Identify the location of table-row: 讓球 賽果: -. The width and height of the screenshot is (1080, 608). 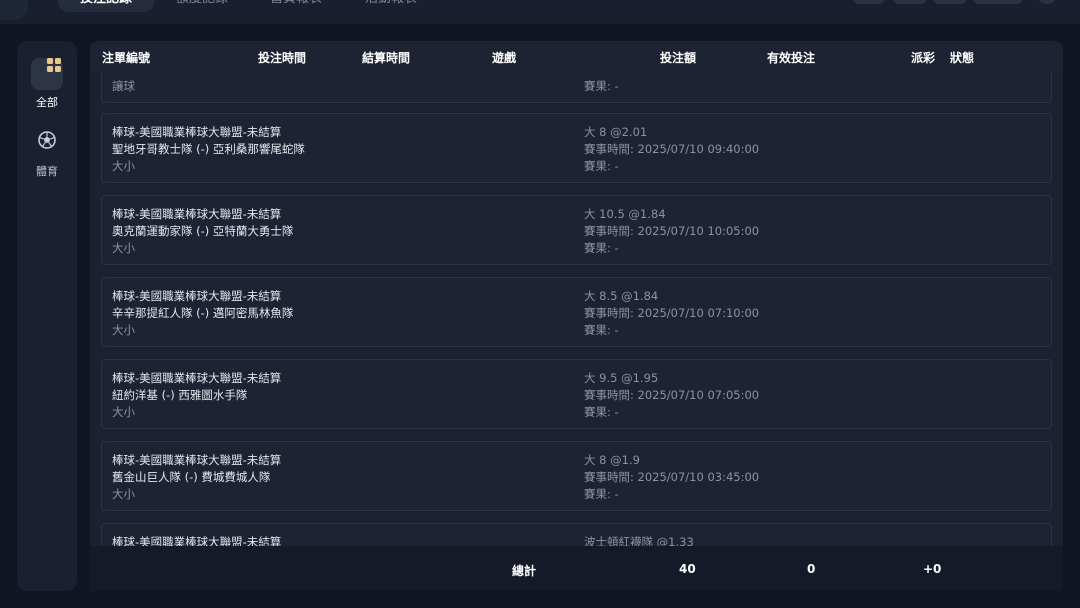
(576, 87).